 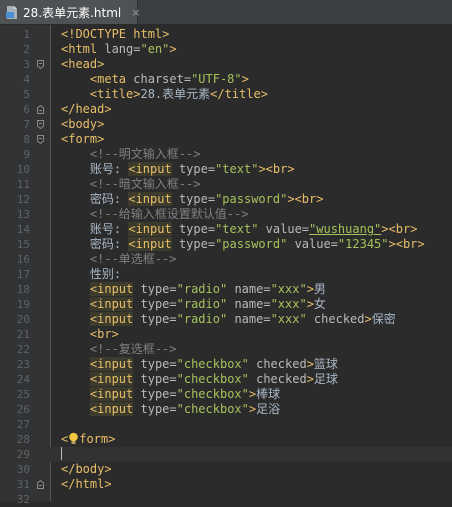 What do you see at coordinates (281, 364) in the screenshot?
I see `code-token: checked` at bounding box center [281, 364].